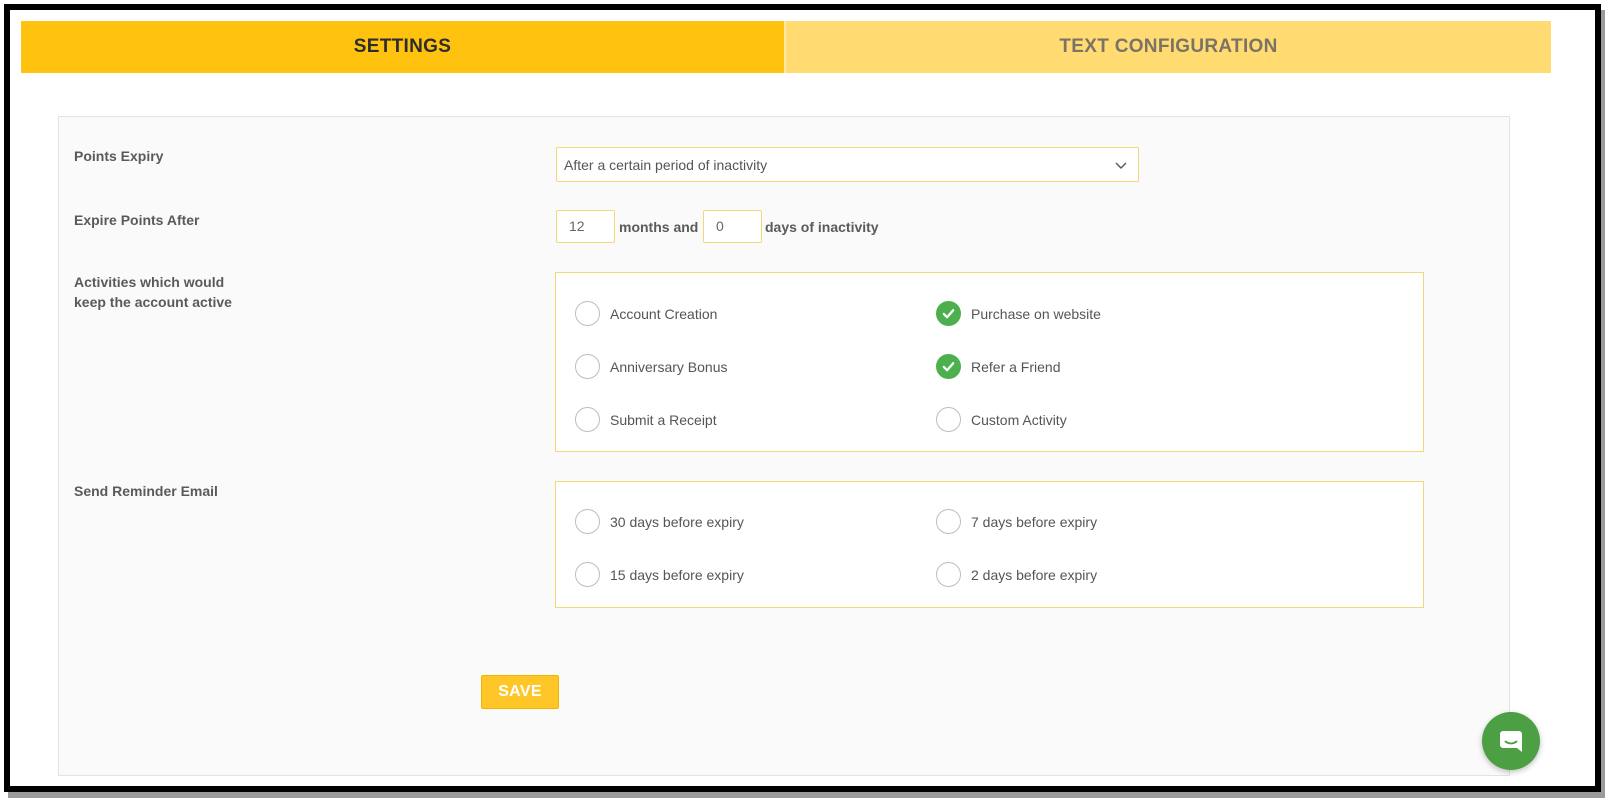  What do you see at coordinates (119, 156) in the screenshot?
I see `points-expiry-label: Points Expiry` at bounding box center [119, 156].